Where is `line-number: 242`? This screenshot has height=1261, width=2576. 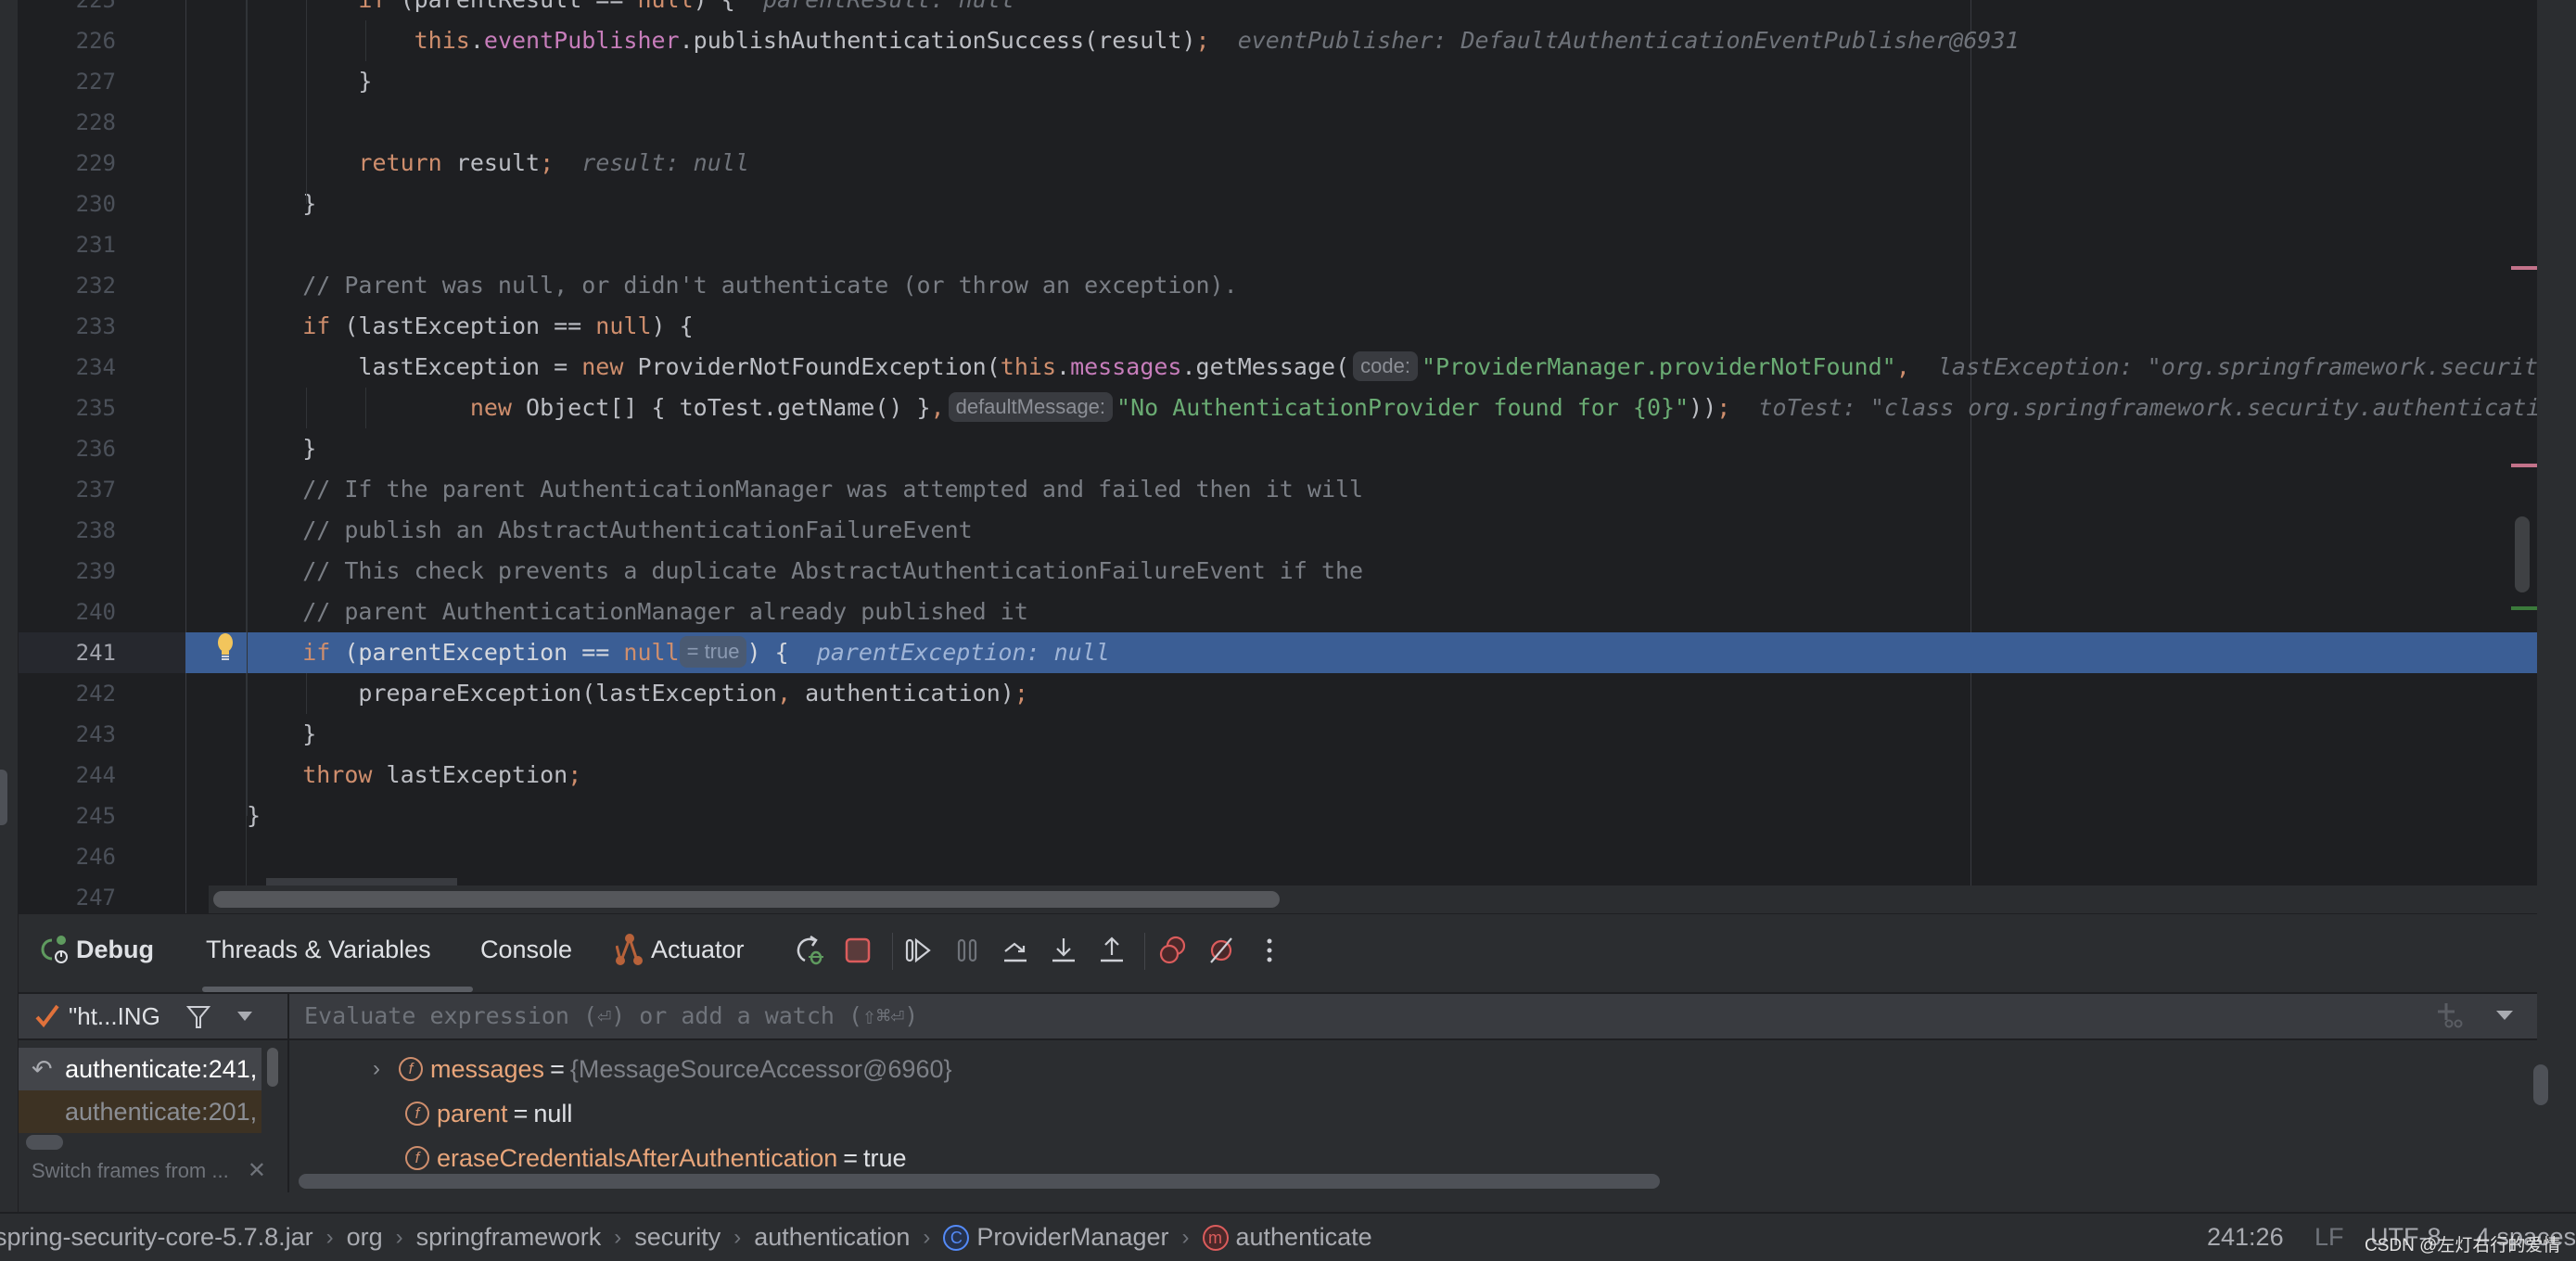 line-number: 242 is located at coordinates (81, 693).